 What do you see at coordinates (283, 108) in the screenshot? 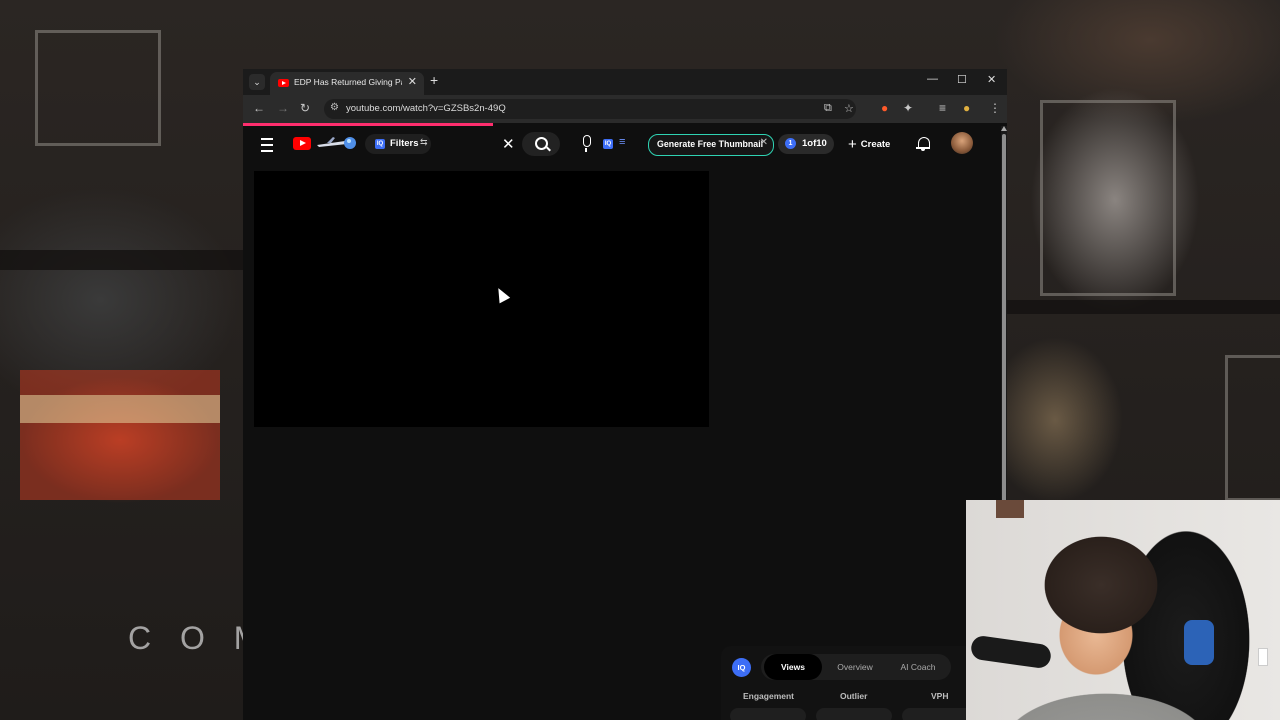
I see `forward-icon: →` at bounding box center [283, 108].